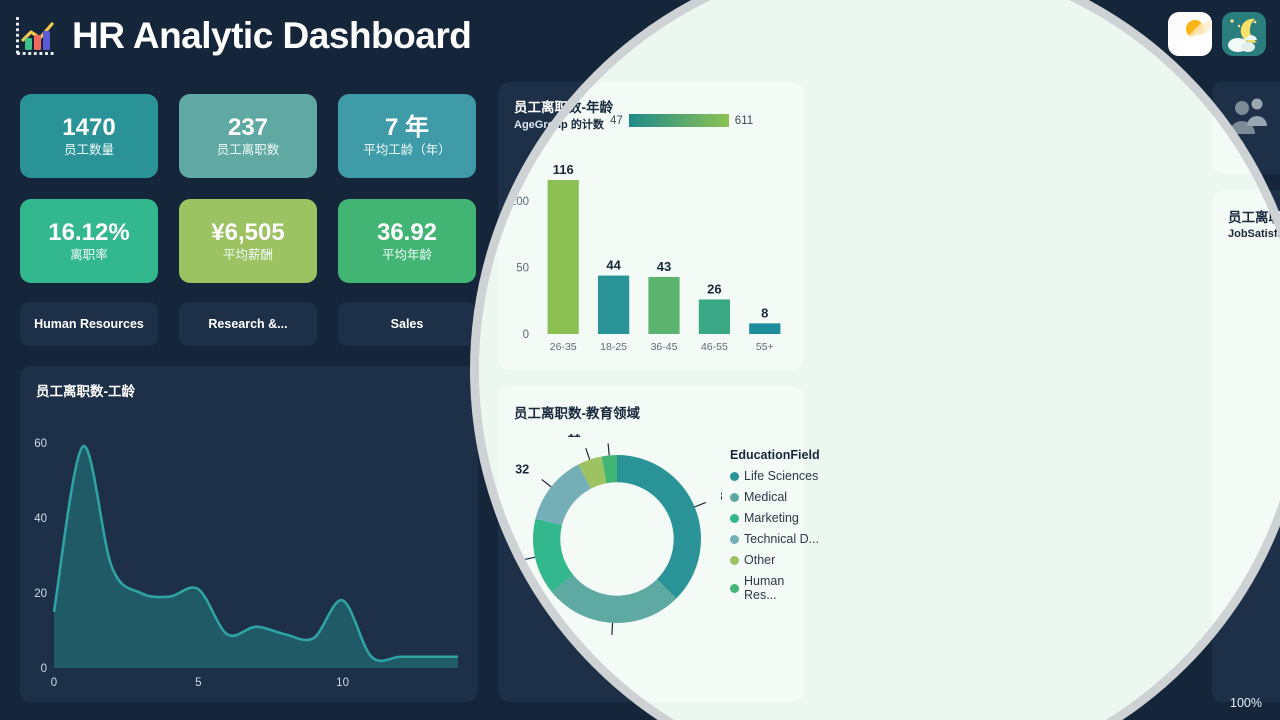 The width and height of the screenshot is (1280, 720). I want to click on jobrole-category-label: Healthc, so click(1250, 535).